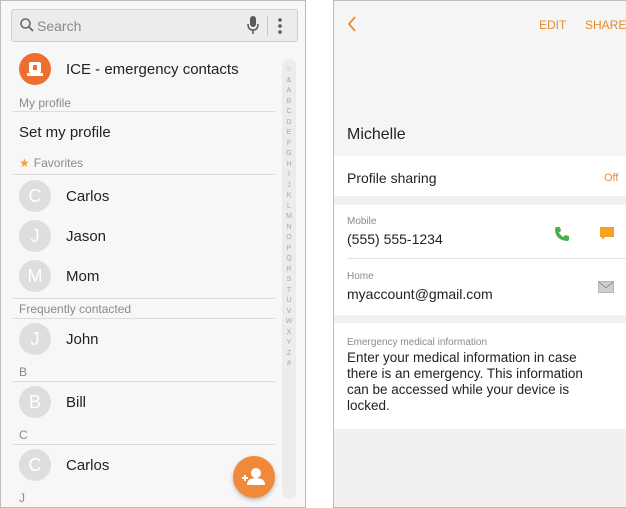 The height and width of the screenshot is (508, 626). Describe the element at coordinates (144, 237) in the screenshot. I see `contact-row: J Jason` at that location.